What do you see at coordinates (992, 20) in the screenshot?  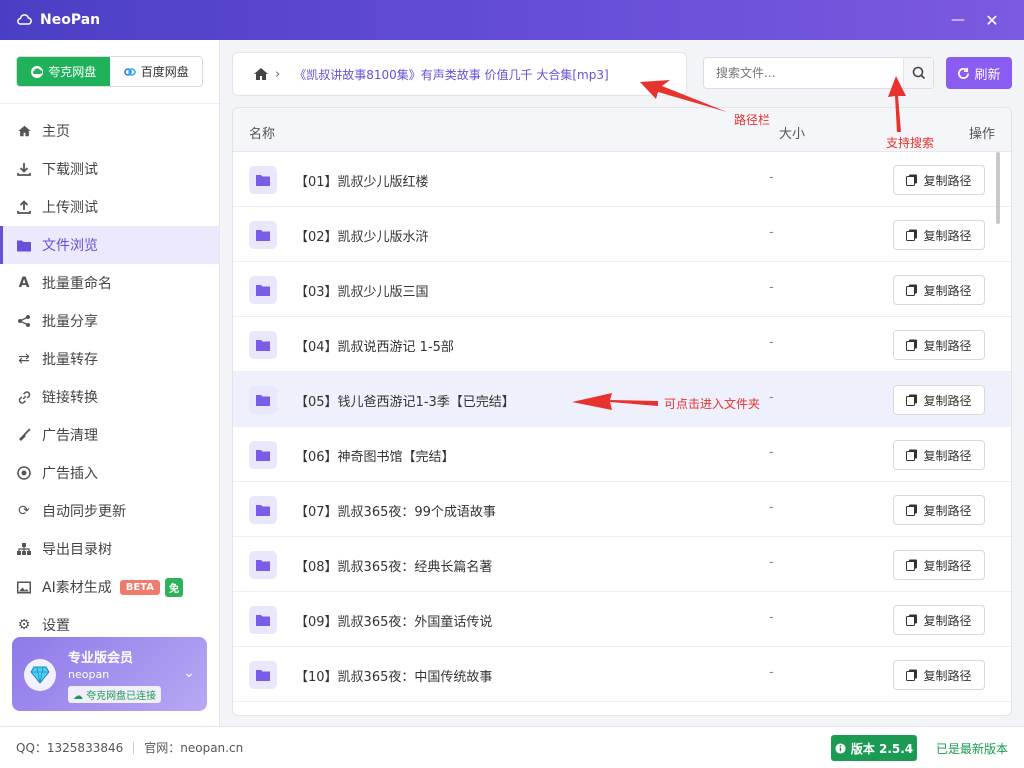 I see `close-button: ✕` at bounding box center [992, 20].